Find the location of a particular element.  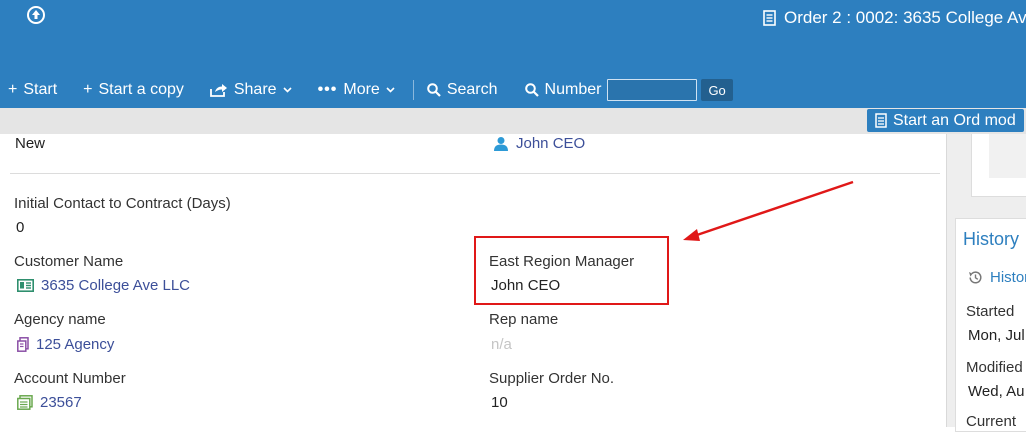

contact-card-icon is located at coordinates (25, 285).